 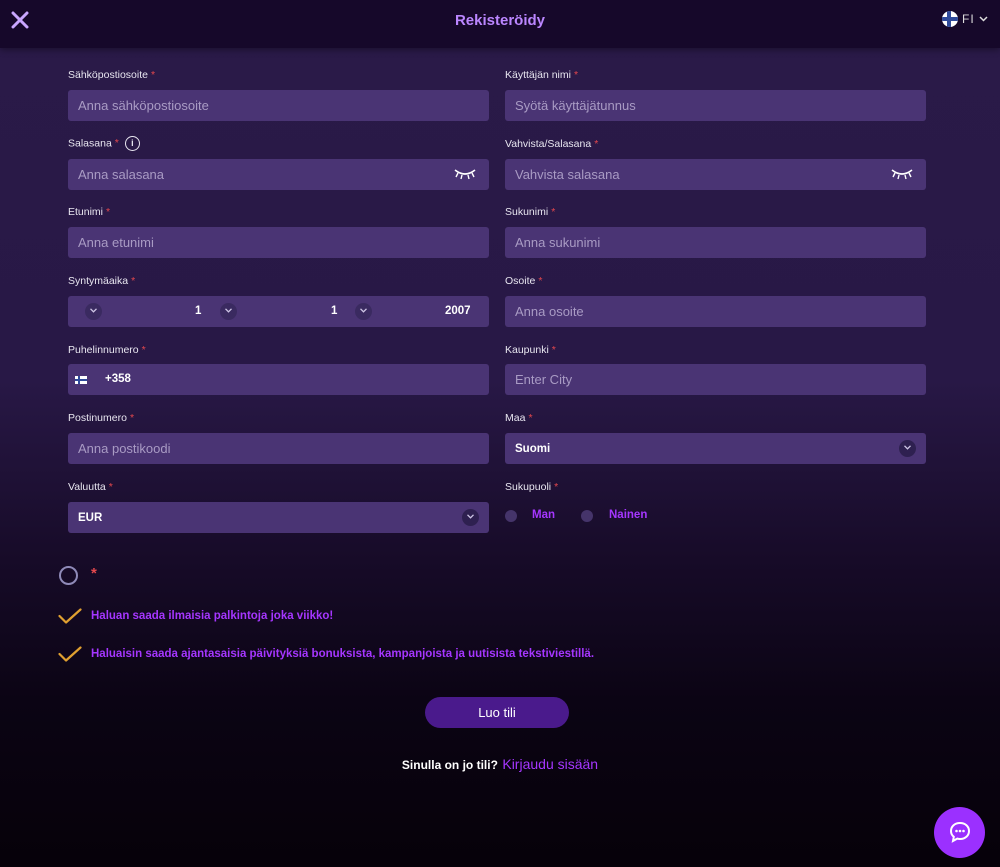 I want to click on city-label: Kaupunki *, so click(x=530, y=350).